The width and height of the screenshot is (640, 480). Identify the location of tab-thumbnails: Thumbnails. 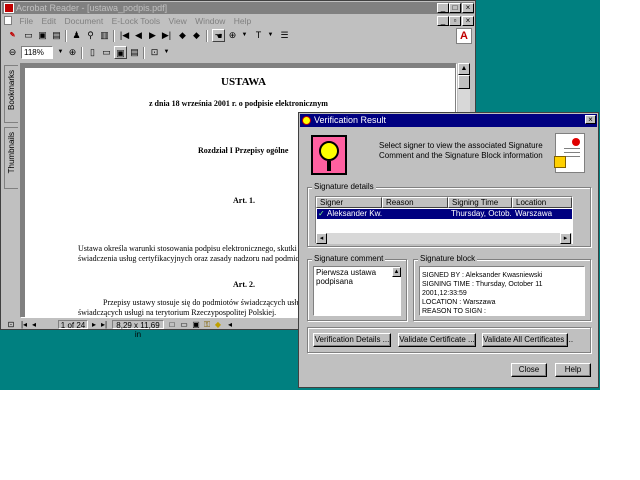
(11, 158).